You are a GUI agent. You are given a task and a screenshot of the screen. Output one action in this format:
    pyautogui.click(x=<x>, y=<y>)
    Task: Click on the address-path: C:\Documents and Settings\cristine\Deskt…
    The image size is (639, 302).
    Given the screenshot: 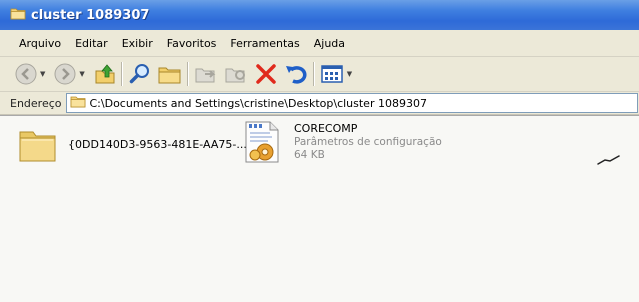 What is the action you would take?
    pyautogui.click(x=258, y=103)
    